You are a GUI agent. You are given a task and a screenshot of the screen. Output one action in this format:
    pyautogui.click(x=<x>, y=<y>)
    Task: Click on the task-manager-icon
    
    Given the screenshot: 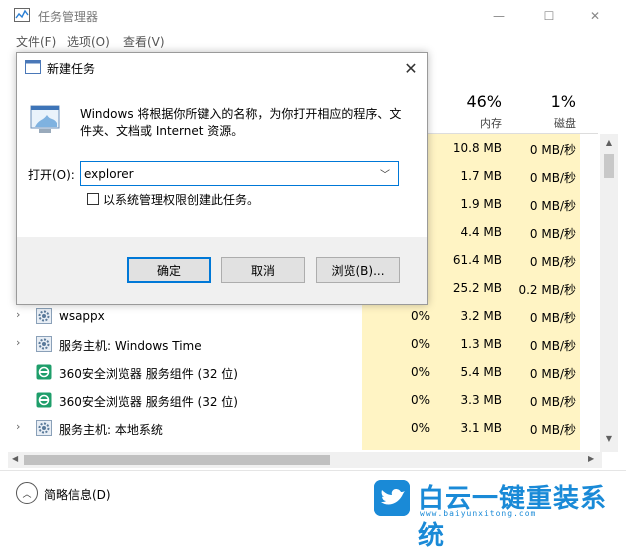 What is the action you would take?
    pyautogui.click(x=22, y=15)
    